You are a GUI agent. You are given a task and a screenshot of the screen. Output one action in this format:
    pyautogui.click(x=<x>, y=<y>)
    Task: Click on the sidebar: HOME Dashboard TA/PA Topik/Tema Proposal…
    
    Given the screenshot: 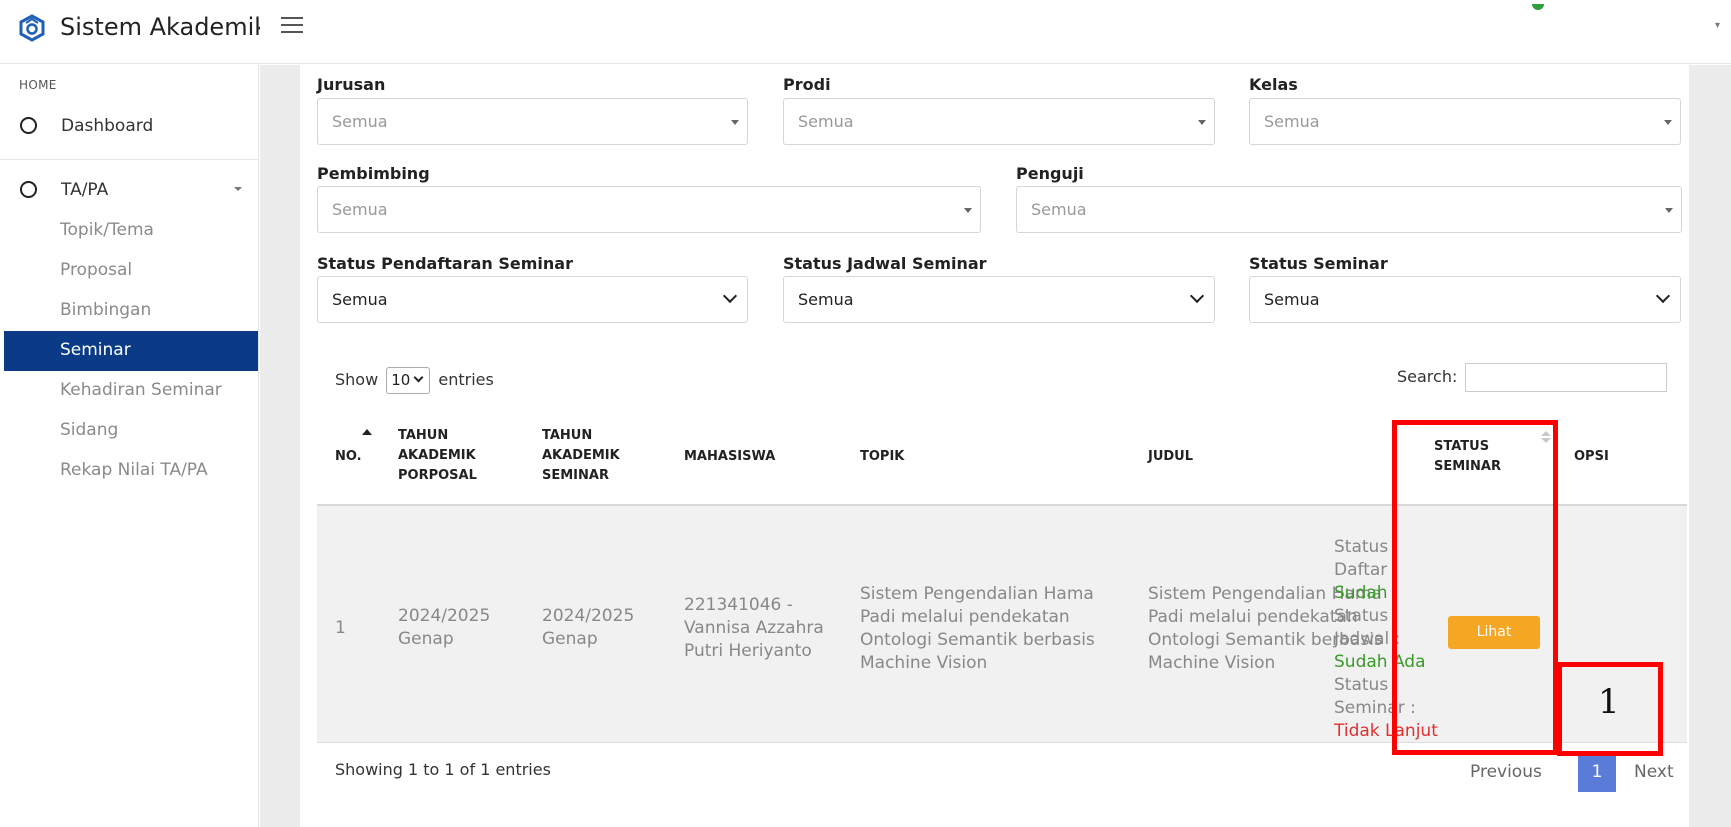 What is the action you would take?
    pyautogui.click(x=129, y=446)
    